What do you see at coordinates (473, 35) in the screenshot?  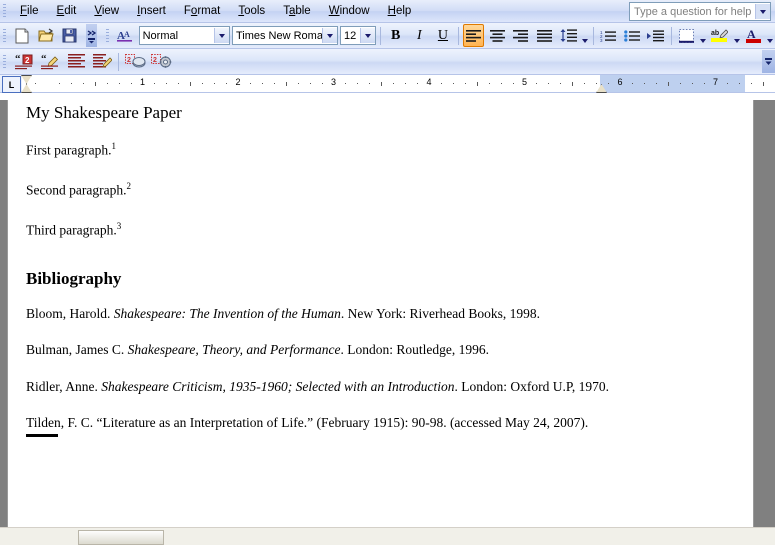 I see `align-left-button` at bounding box center [473, 35].